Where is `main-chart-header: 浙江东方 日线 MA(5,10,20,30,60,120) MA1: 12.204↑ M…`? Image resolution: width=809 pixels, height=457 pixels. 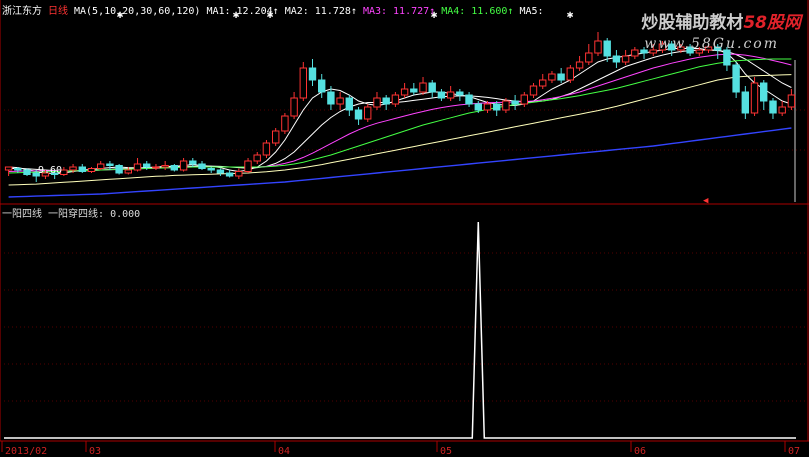
main-chart-header: 浙江东方 日线 MA(5,10,20,30,60,120) MA1: 12.204↑ M… is located at coordinates (276, 9).